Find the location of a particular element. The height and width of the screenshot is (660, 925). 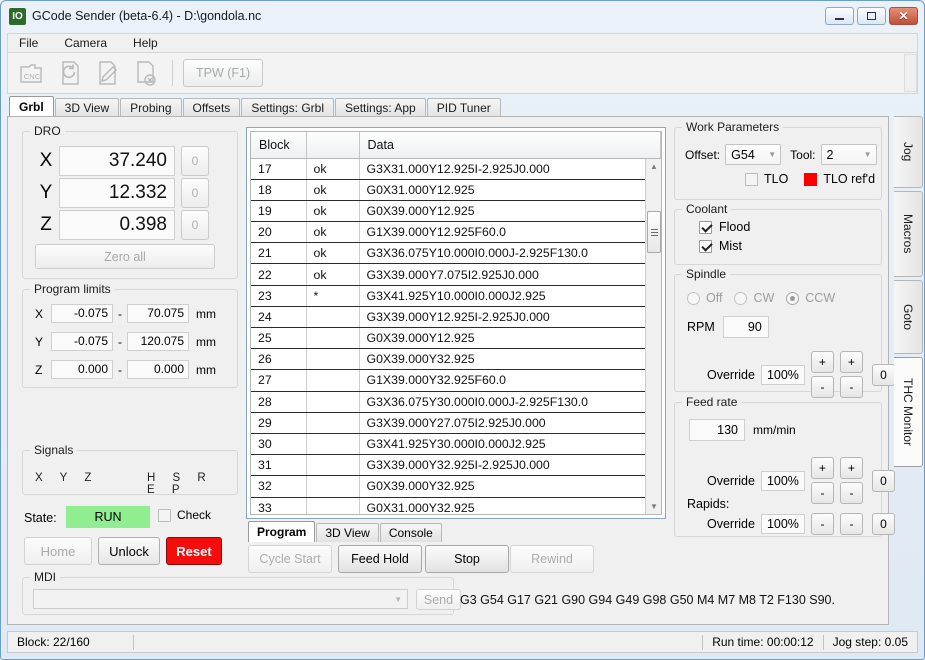

table-row: 28 G3X36.075Y30.000I0.000J-2.925F130.0 is located at coordinates (456, 402).